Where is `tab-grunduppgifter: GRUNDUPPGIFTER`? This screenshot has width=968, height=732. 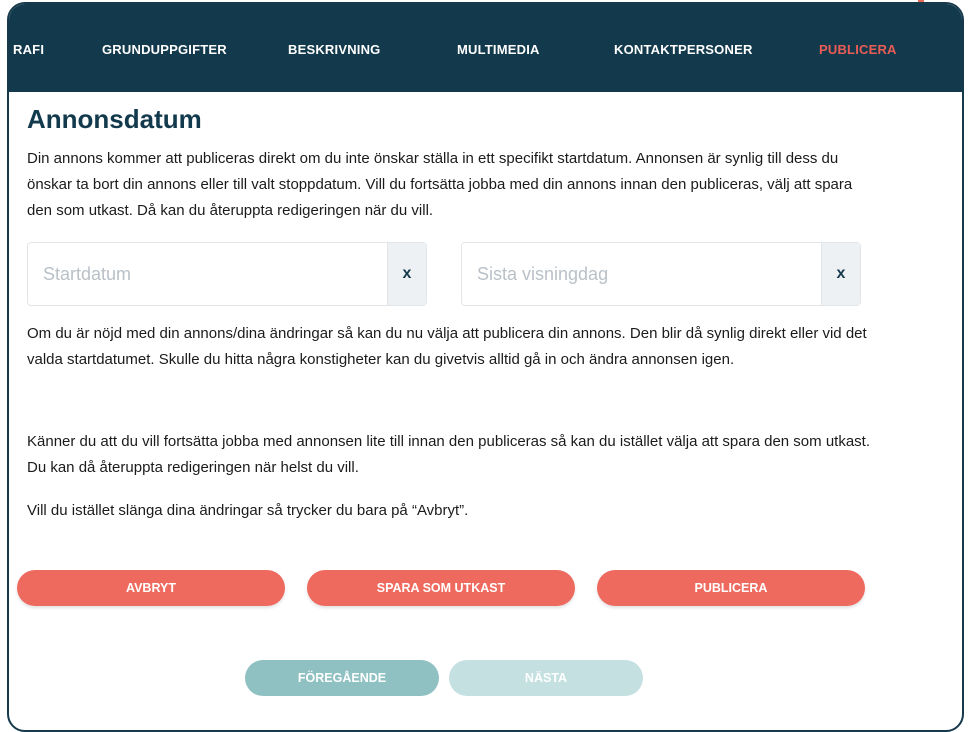
tab-grunduppgifter: GRUNDUPPGIFTER is located at coordinates (164, 52).